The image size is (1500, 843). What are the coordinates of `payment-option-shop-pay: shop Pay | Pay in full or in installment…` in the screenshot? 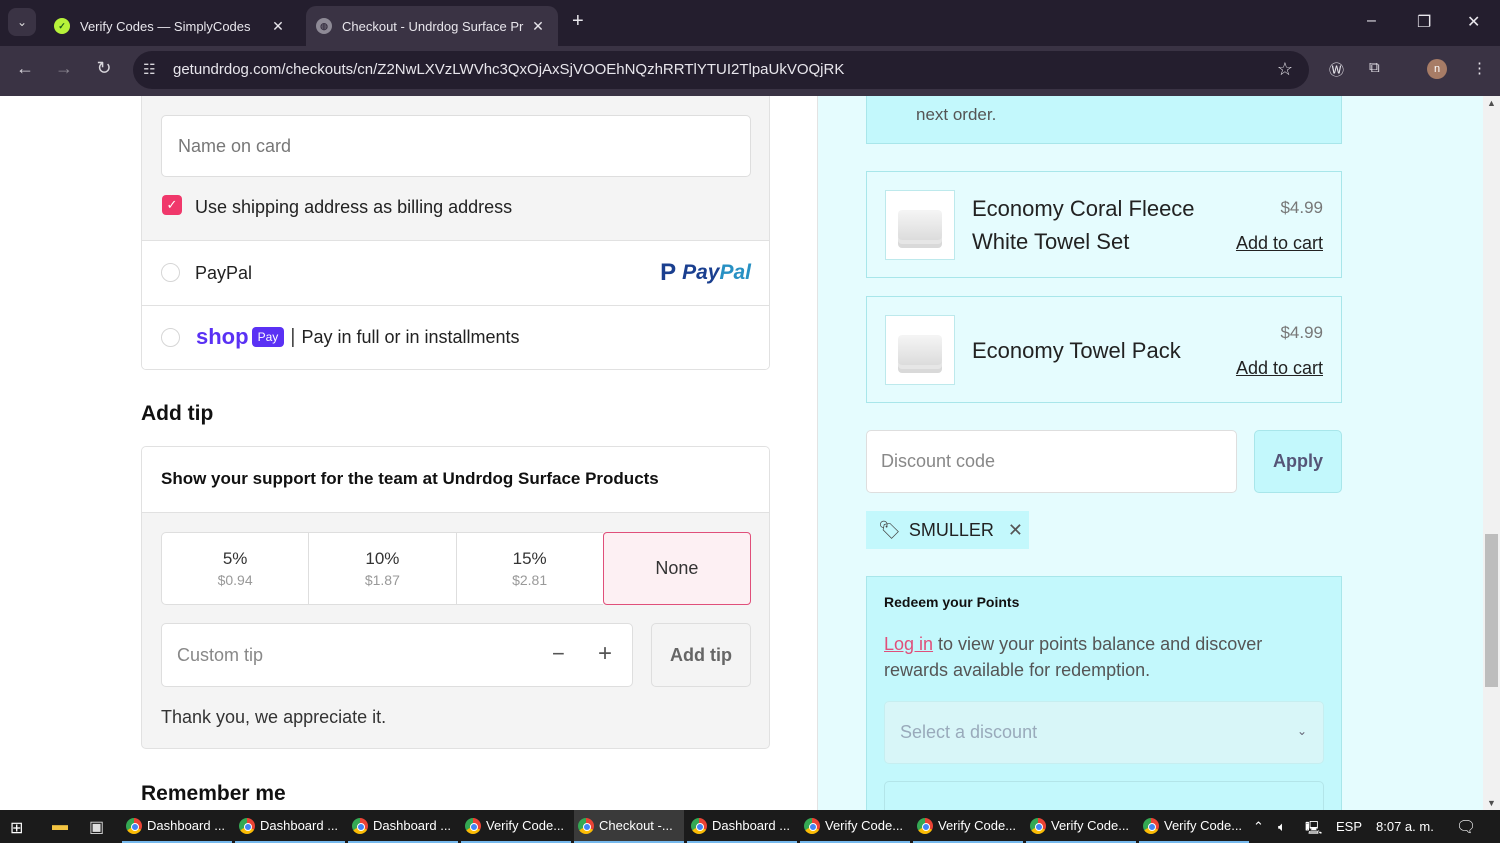 It's located at (455, 337).